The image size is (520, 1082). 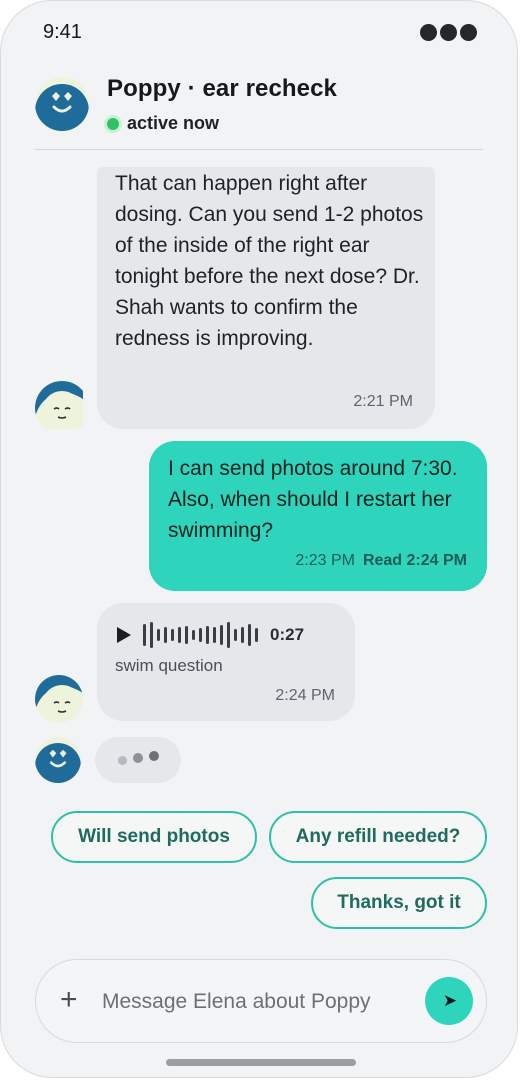 I want to click on conversation-title: Poppy · ear recheck, so click(x=222, y=88).